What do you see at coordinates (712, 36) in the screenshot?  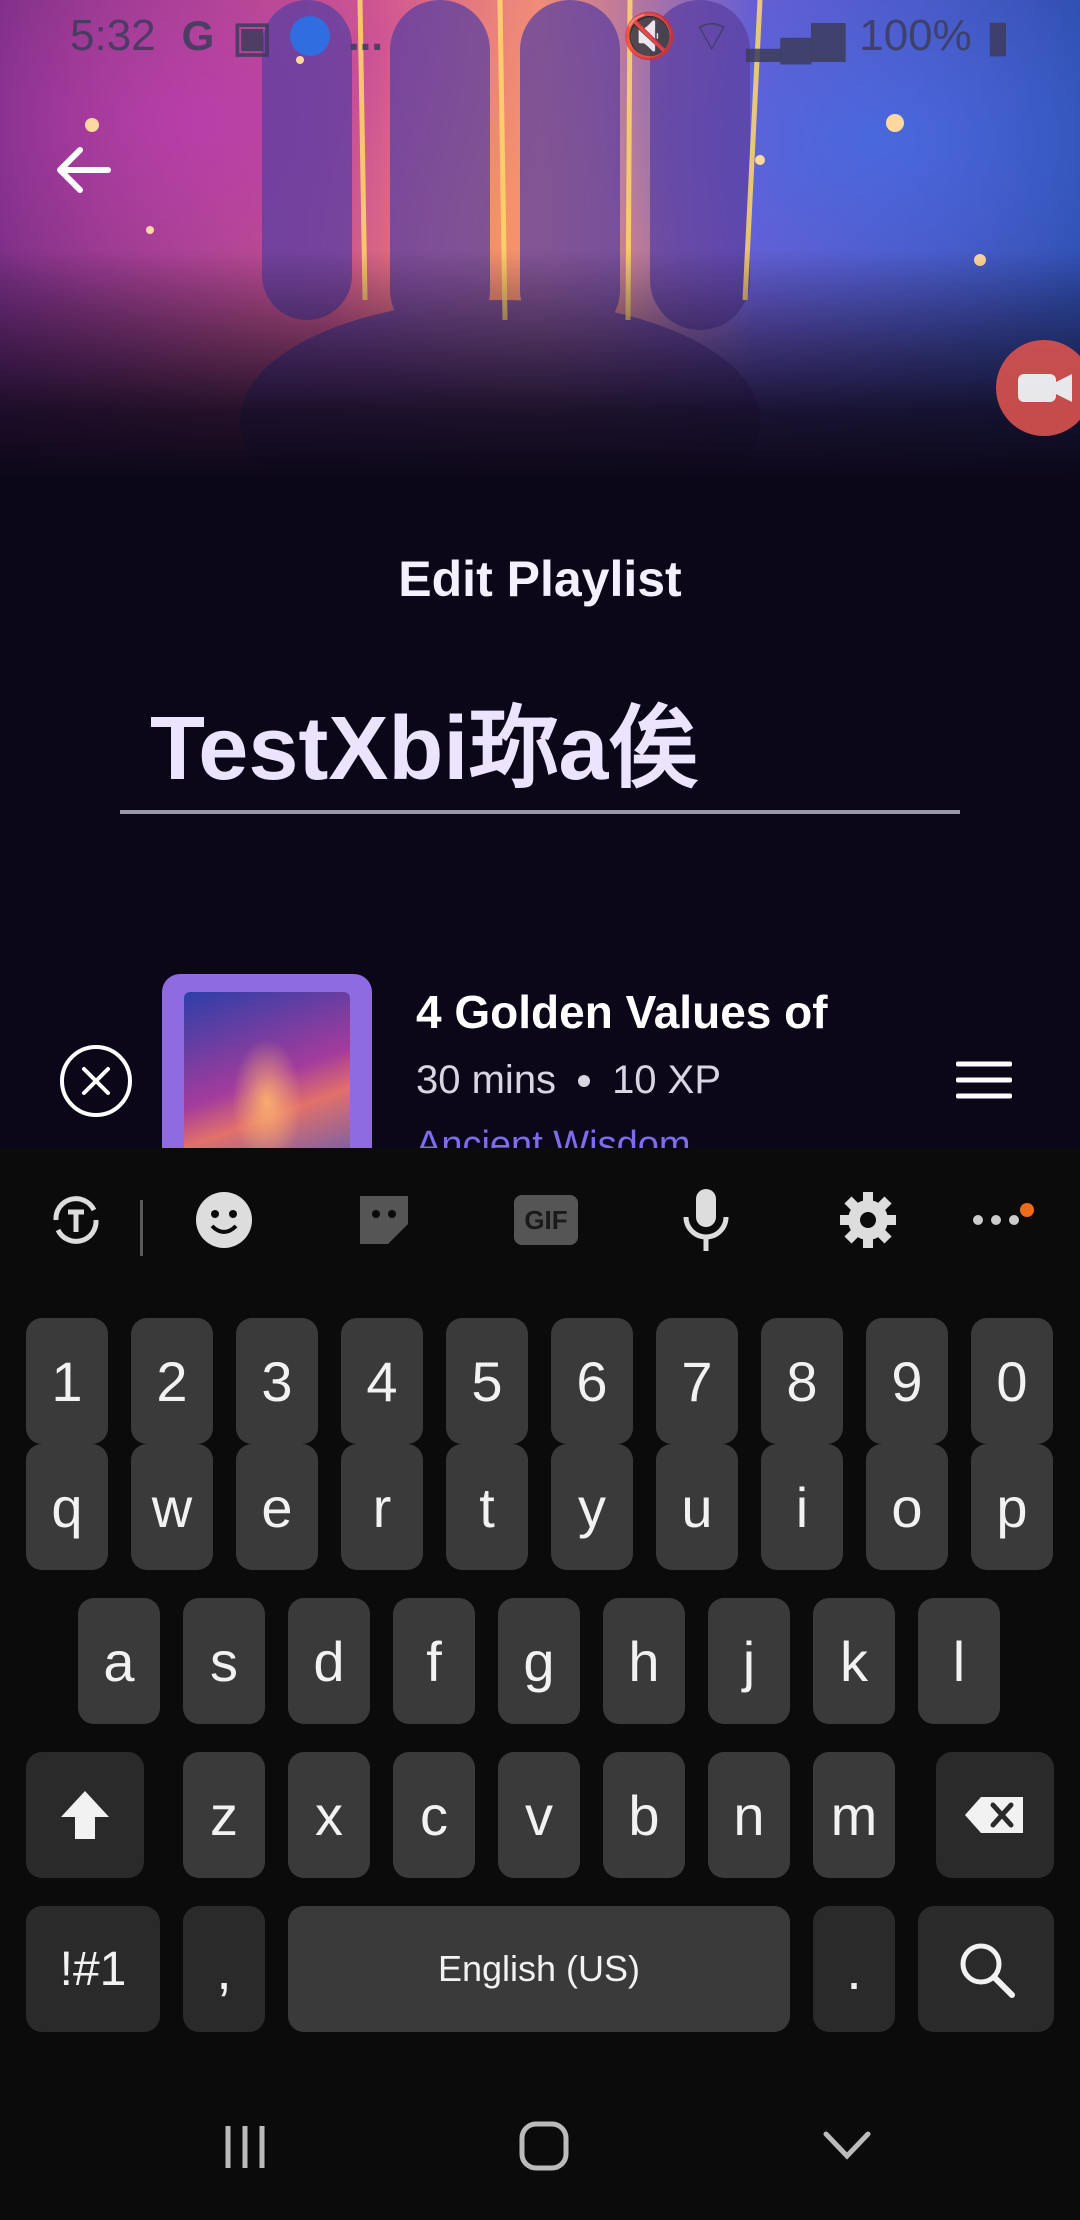 I see `wifi-icon: ⌔` at bounding box center [712, 36].